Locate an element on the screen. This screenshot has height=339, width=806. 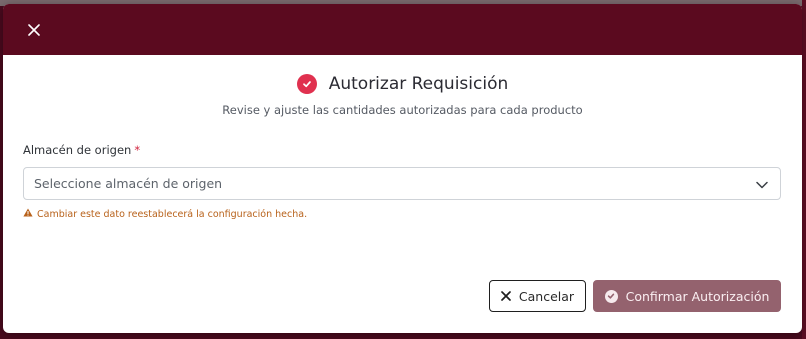
close-button is located at coordinates (34, 30).